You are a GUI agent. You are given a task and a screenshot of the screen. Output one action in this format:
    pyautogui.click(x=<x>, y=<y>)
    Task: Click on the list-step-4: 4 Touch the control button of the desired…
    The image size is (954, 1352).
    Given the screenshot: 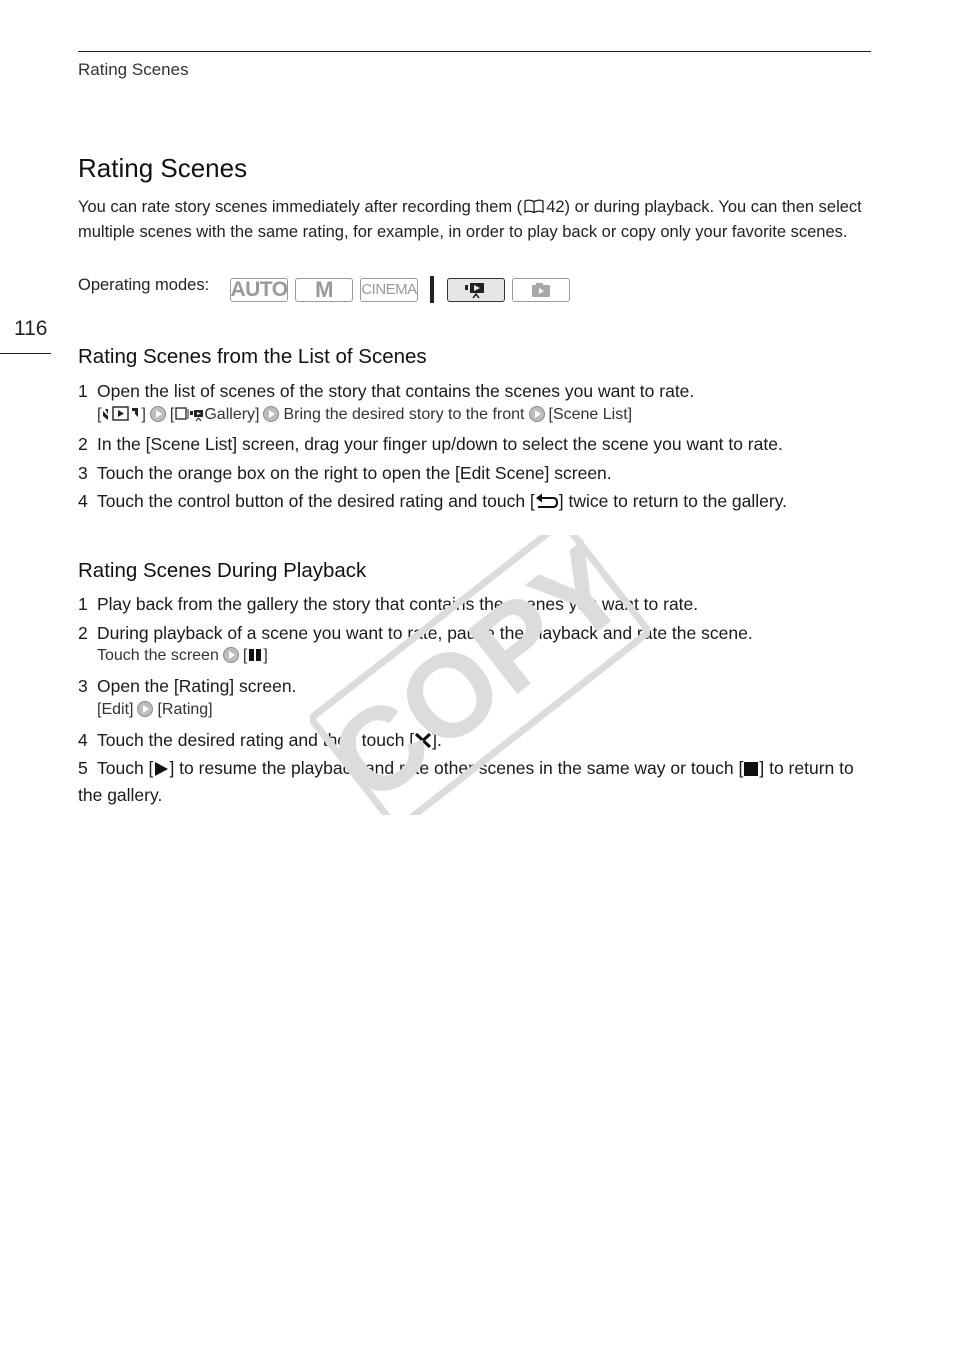 What is the action you would take?
    pyautogui.click(x=478, y=502)
    